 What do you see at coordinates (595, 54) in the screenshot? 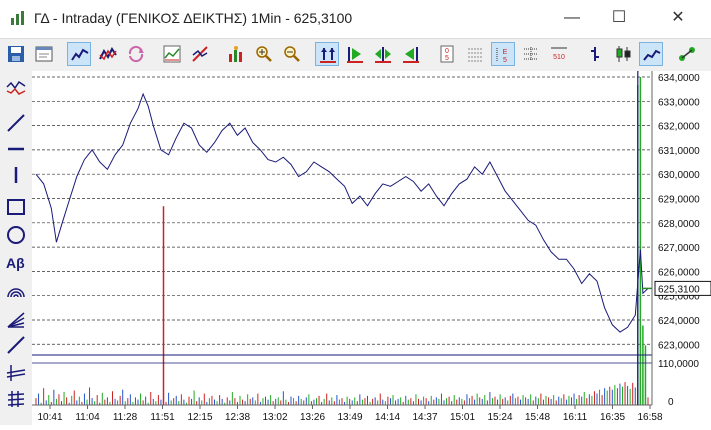
I see `bar-chart-button` at bounding box center [595, 54].